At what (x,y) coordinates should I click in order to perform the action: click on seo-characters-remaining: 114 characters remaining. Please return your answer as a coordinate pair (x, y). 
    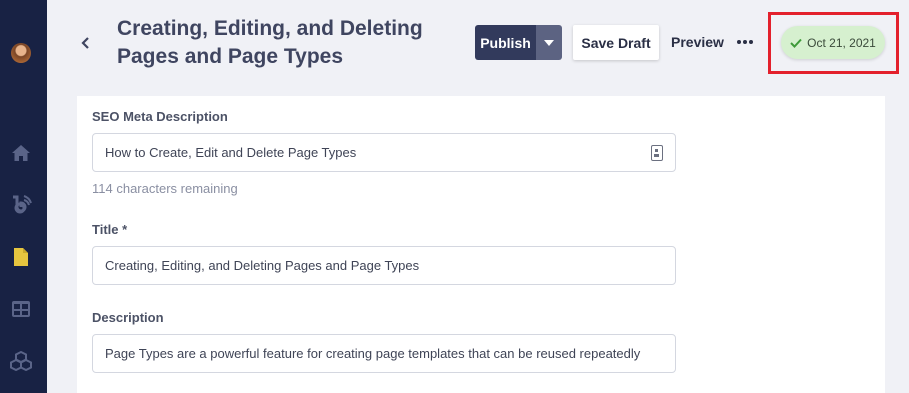
    Looking at the image, I should click on (165, 188).